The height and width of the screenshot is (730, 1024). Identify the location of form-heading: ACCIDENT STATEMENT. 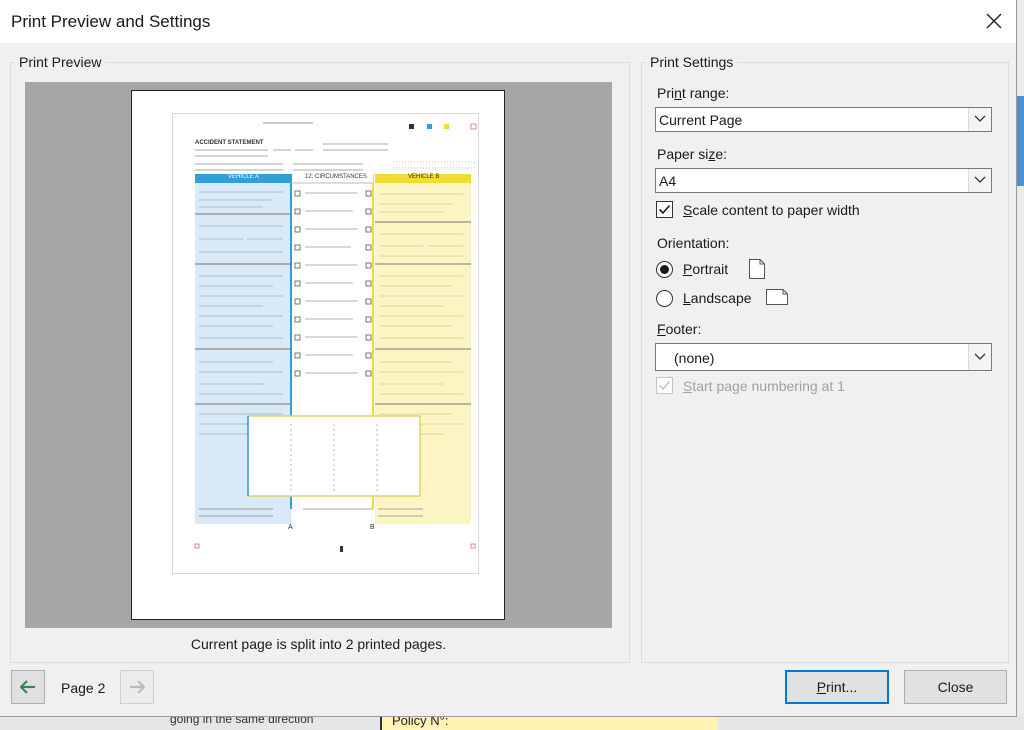
(229, 143).